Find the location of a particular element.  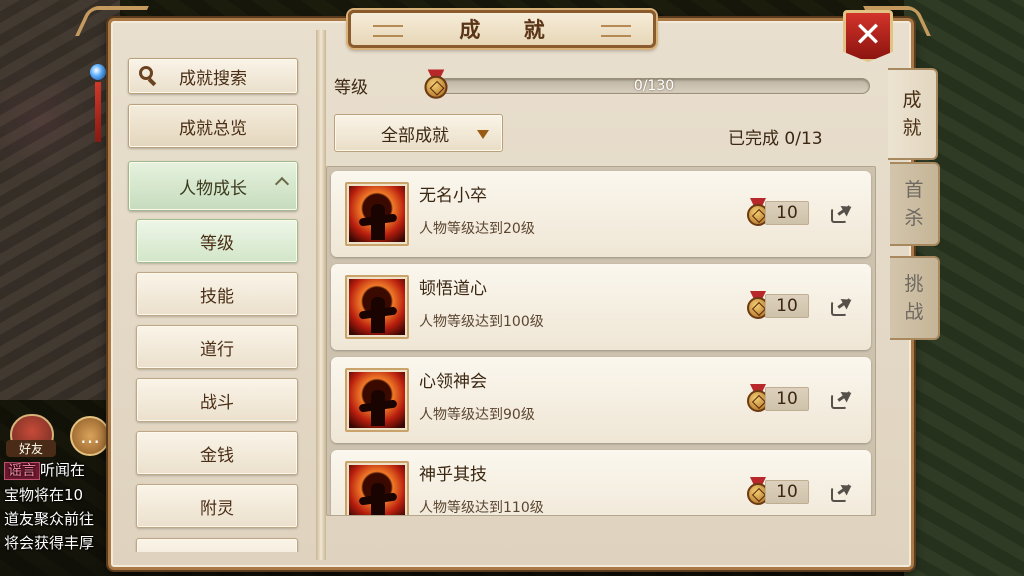

achievement-filter-dropdown: 全部成就 is located at coordinates (418, 133).